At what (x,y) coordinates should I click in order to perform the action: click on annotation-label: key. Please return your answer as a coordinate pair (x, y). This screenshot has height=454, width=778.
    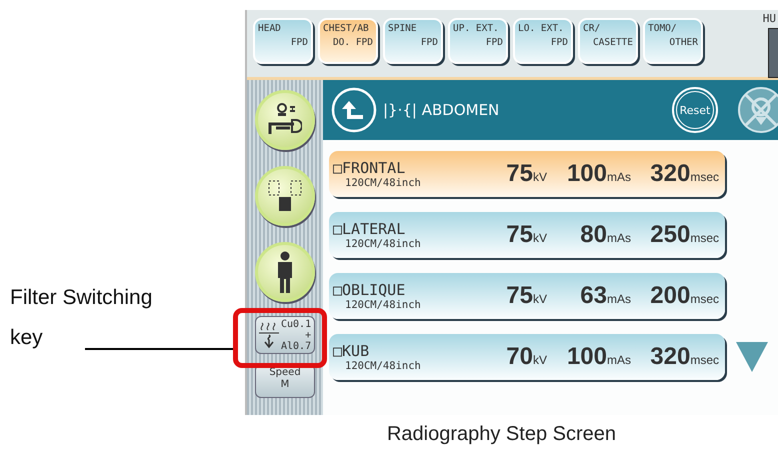
    Looking at the image, I should click on (26, 338).